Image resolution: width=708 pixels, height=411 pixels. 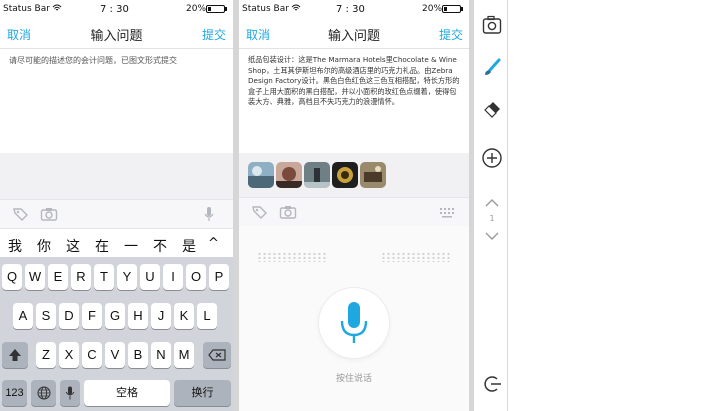 I want to click on key-k: K, so click(x=184, y=316).